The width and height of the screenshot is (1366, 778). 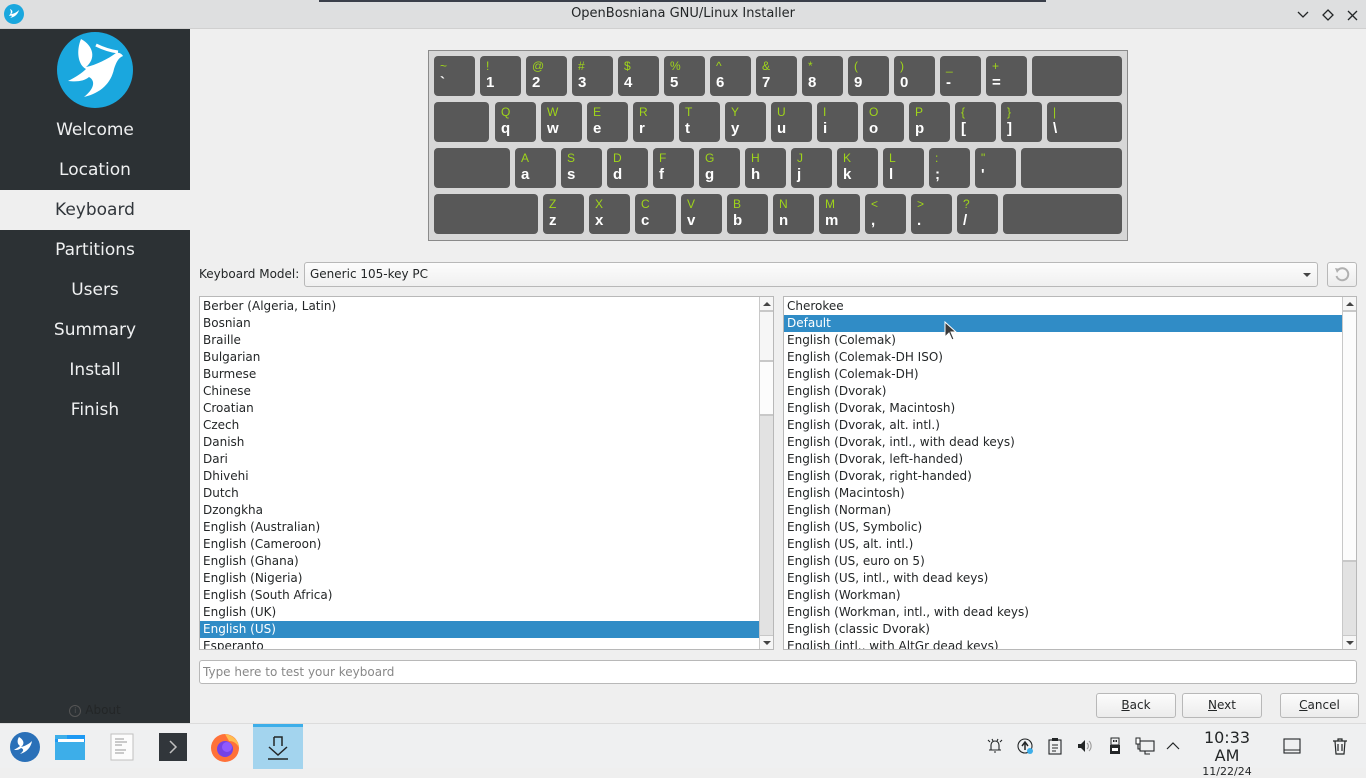 I want to click on list-item: English (Dvorak, intl., with dead keys), so click(x=1063, y=442).